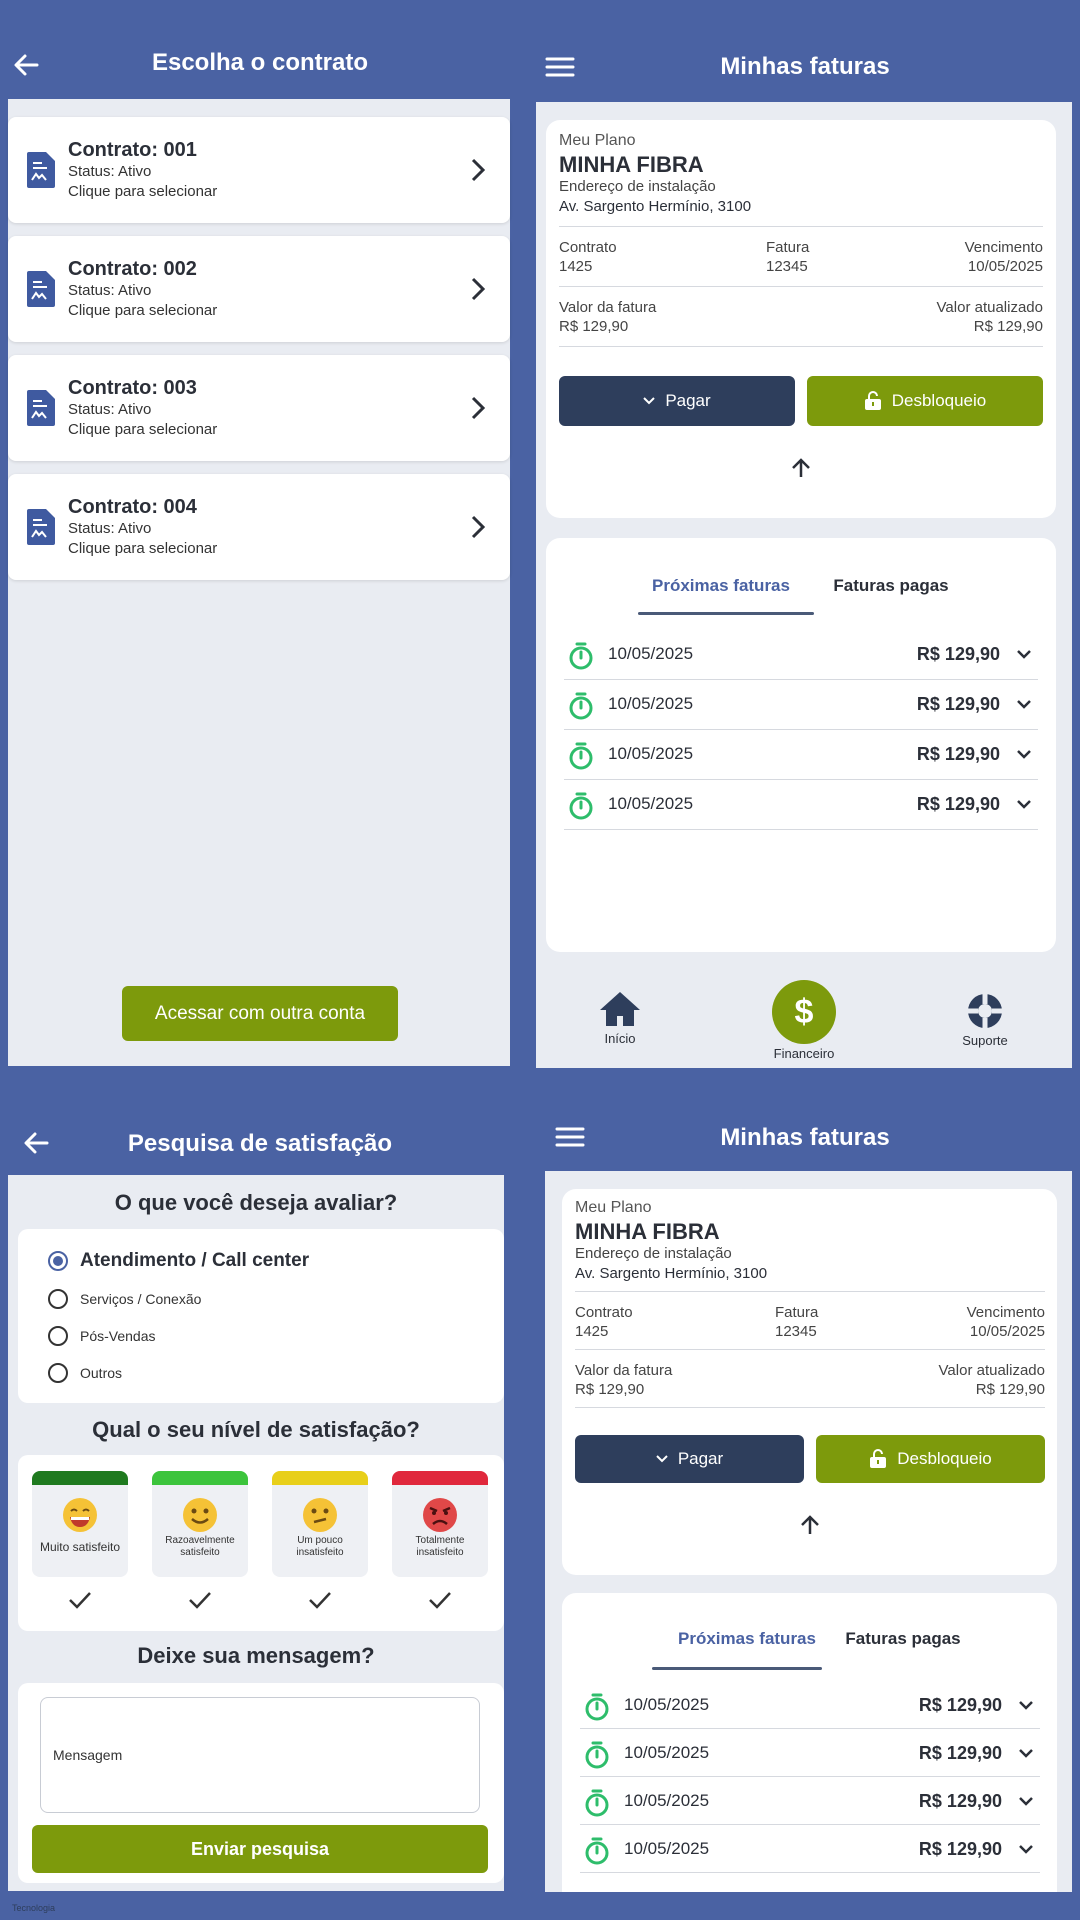 The height and width of the screenshot is (1920, 1080). I want to click on nav-home: Início, so click(620, 1018).